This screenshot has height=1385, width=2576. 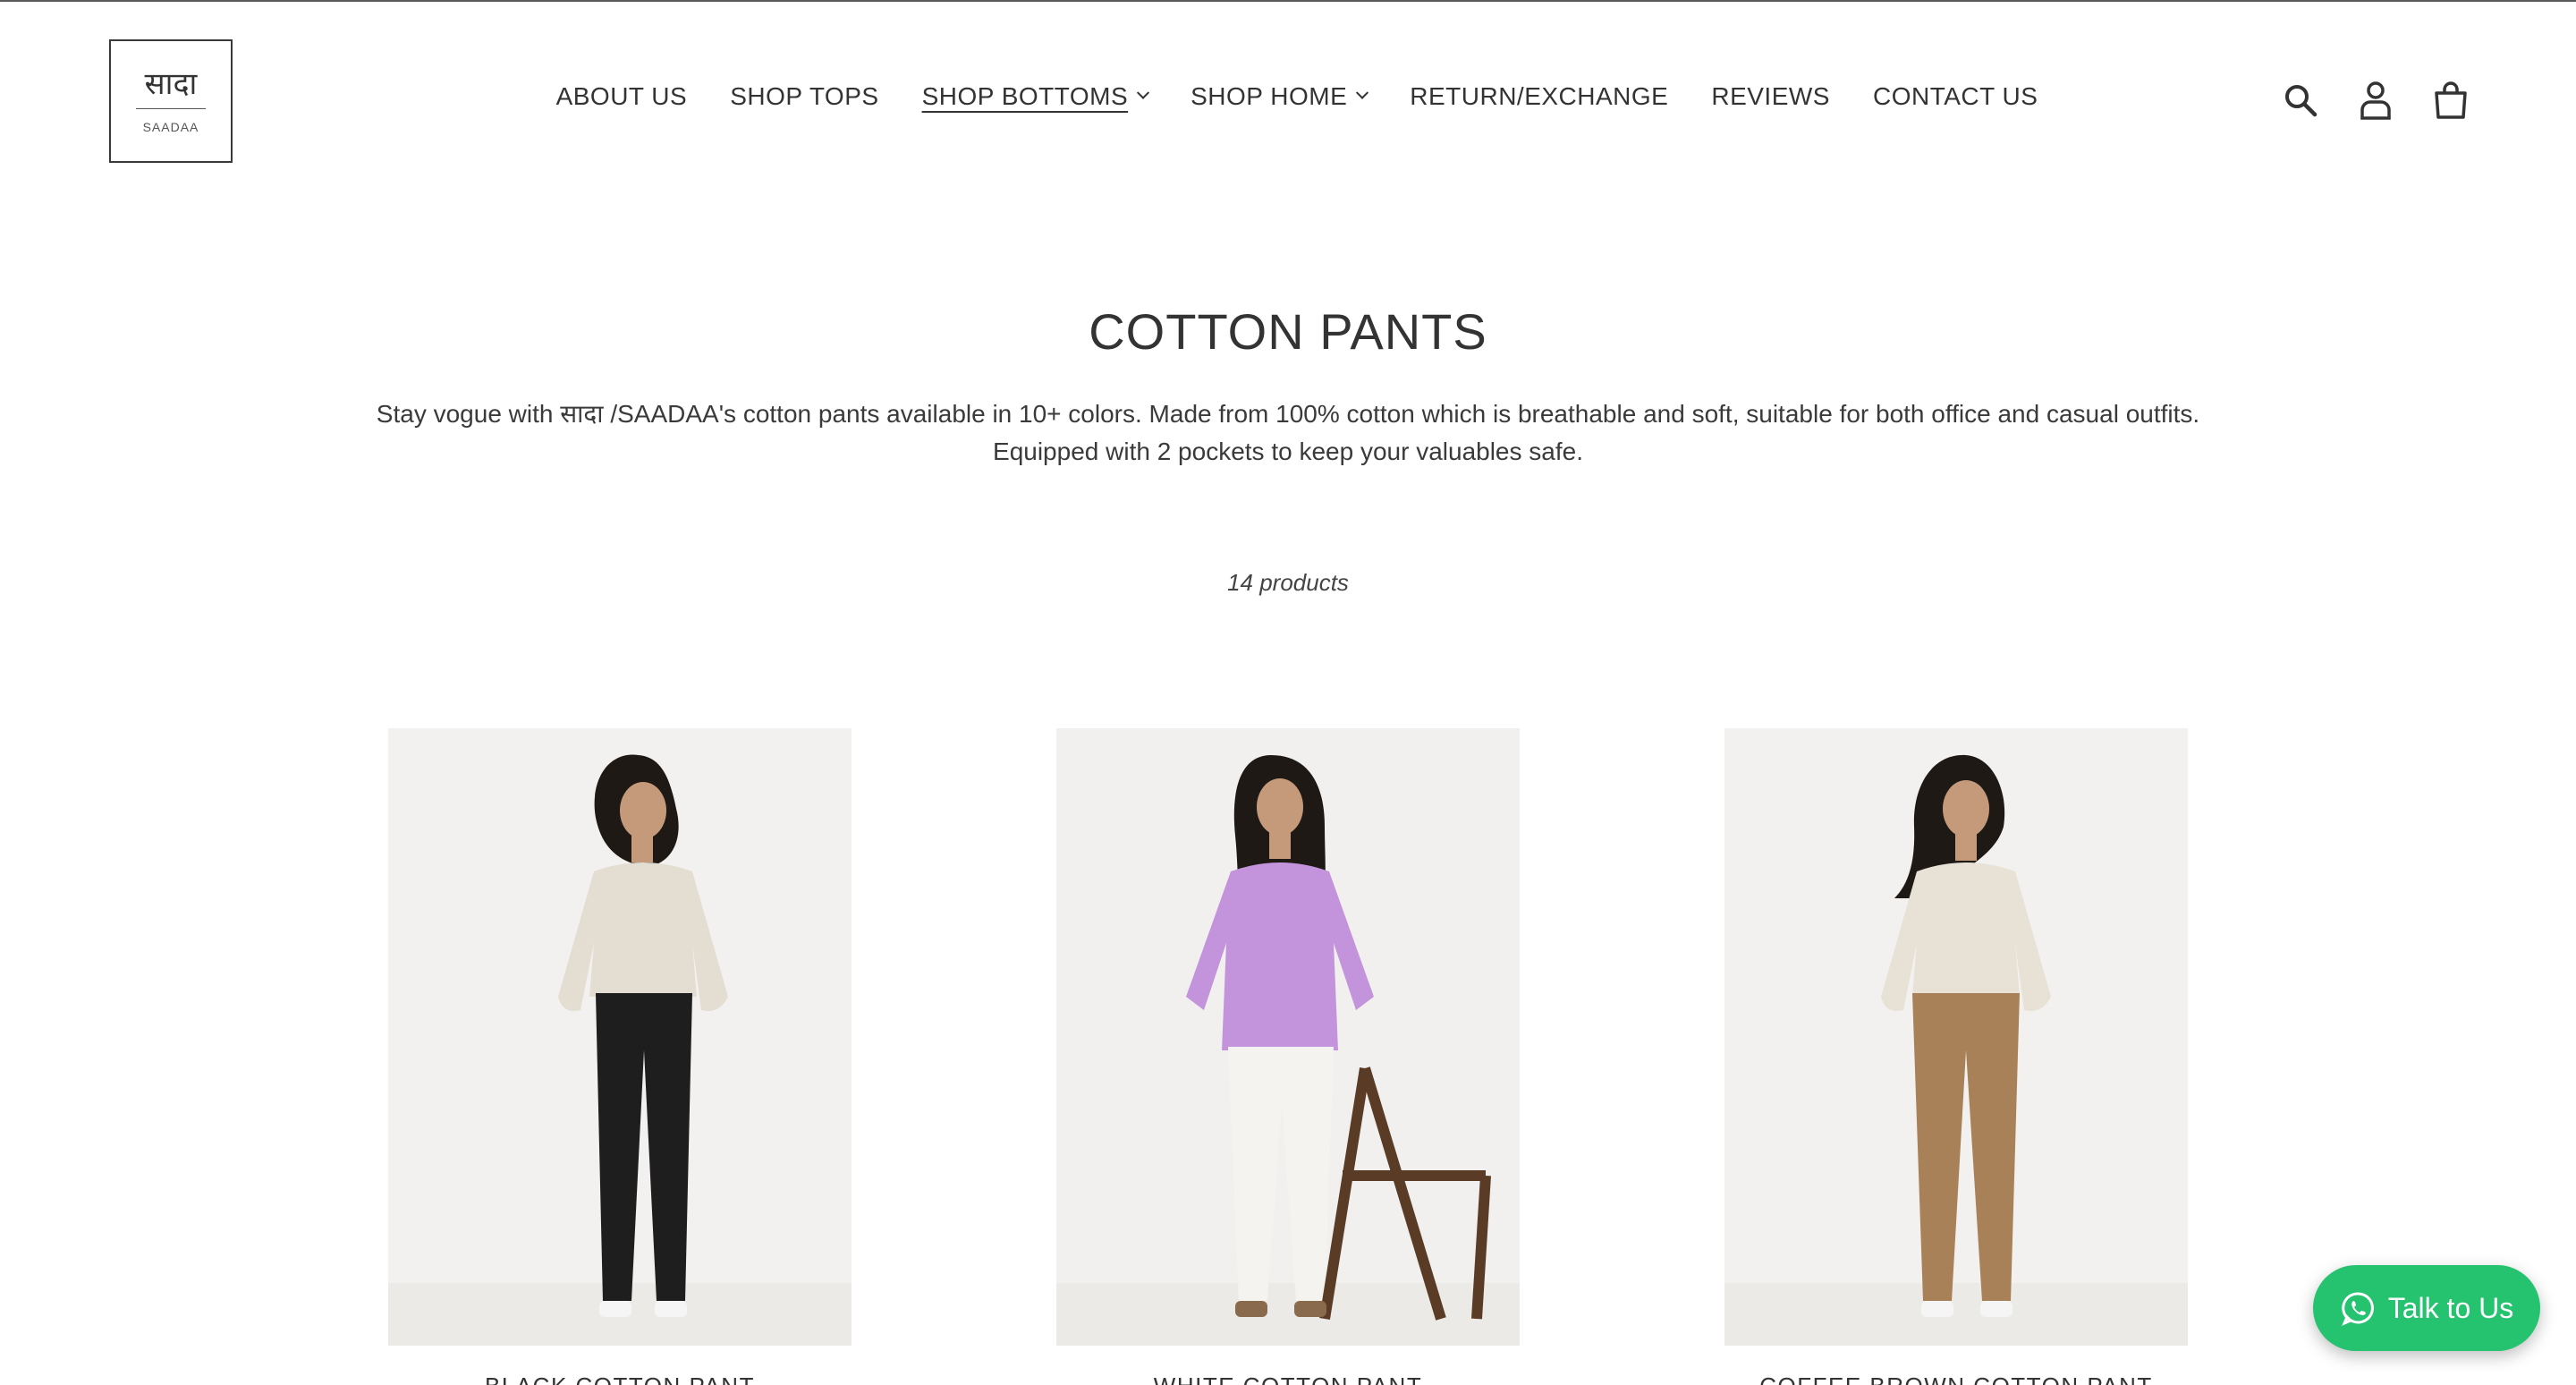 I want to click on product-title: COFFEE BROWN COTTON PANT, so click(x=1956, y=1378).